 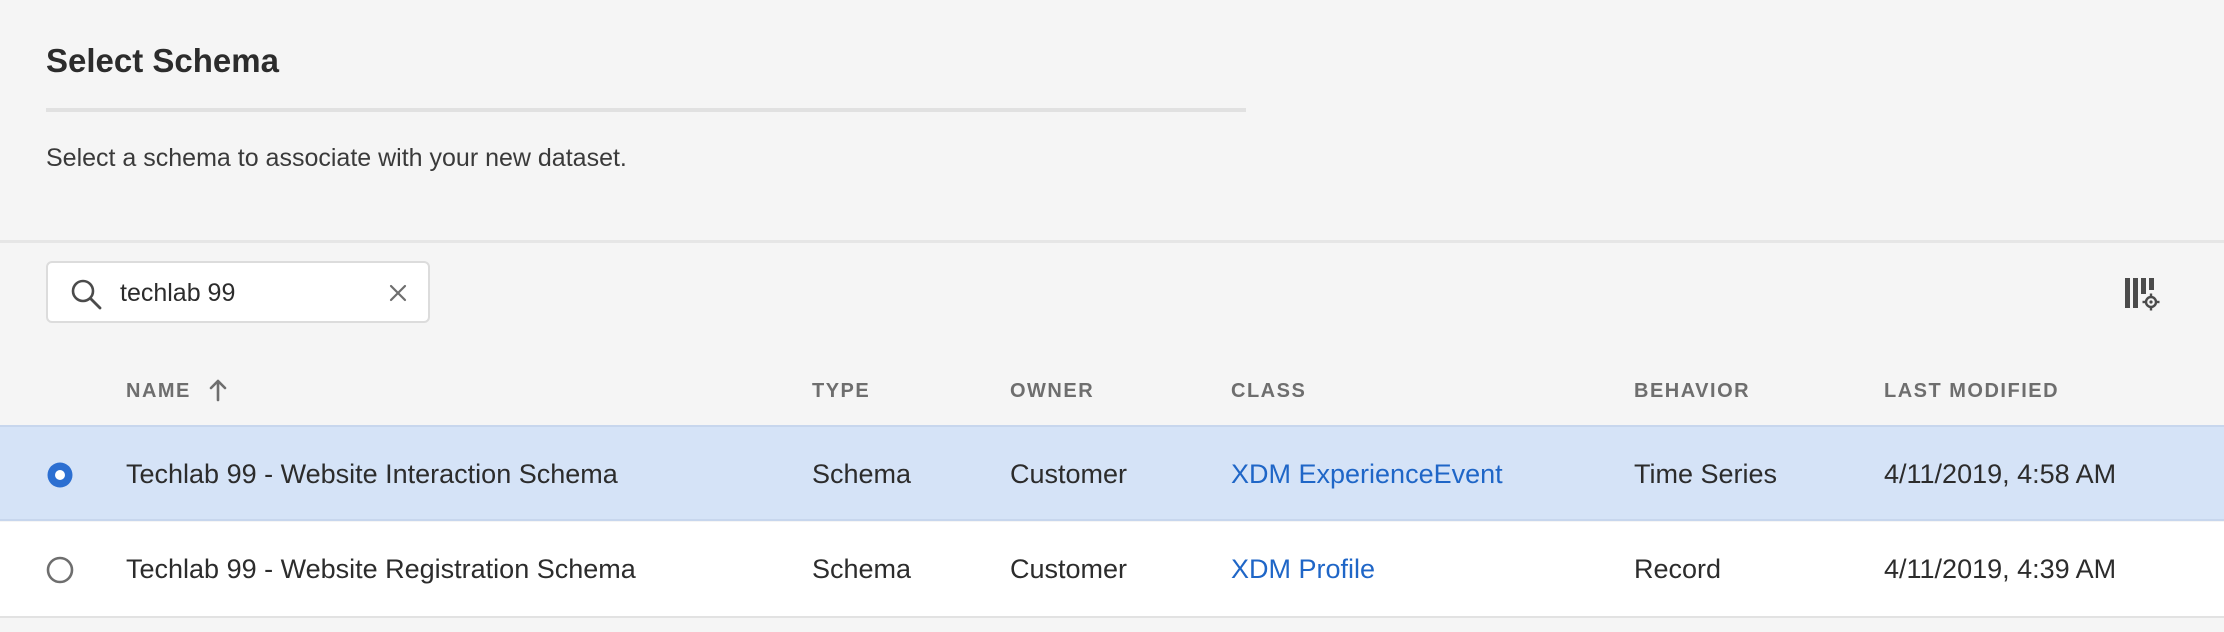 What do you see at coordinates (398, 293) in the screenshot?
I see `close-icon` at bounding box center [398, 293].